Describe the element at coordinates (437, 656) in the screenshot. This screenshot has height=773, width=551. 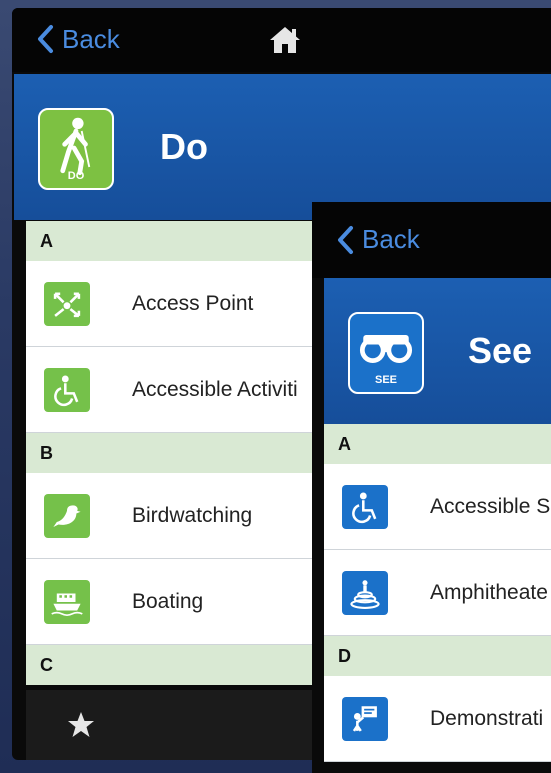
I see `section-header-d: D` at that location.